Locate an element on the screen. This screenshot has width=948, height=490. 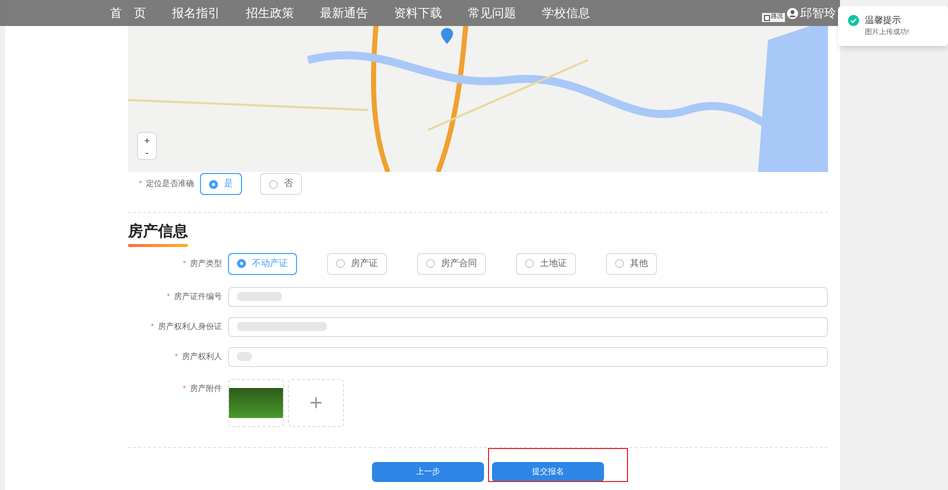
nav-link: 最新通告 is located at coordinates (344, 13).